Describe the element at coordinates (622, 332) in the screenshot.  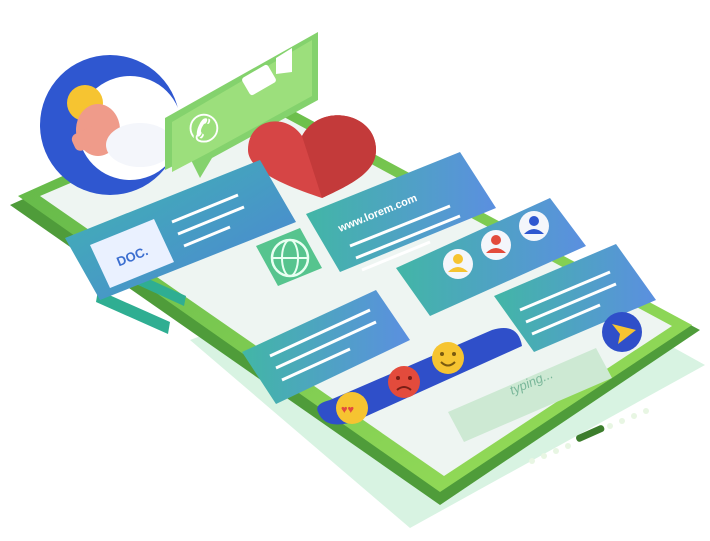
I see `send-button` at that location.